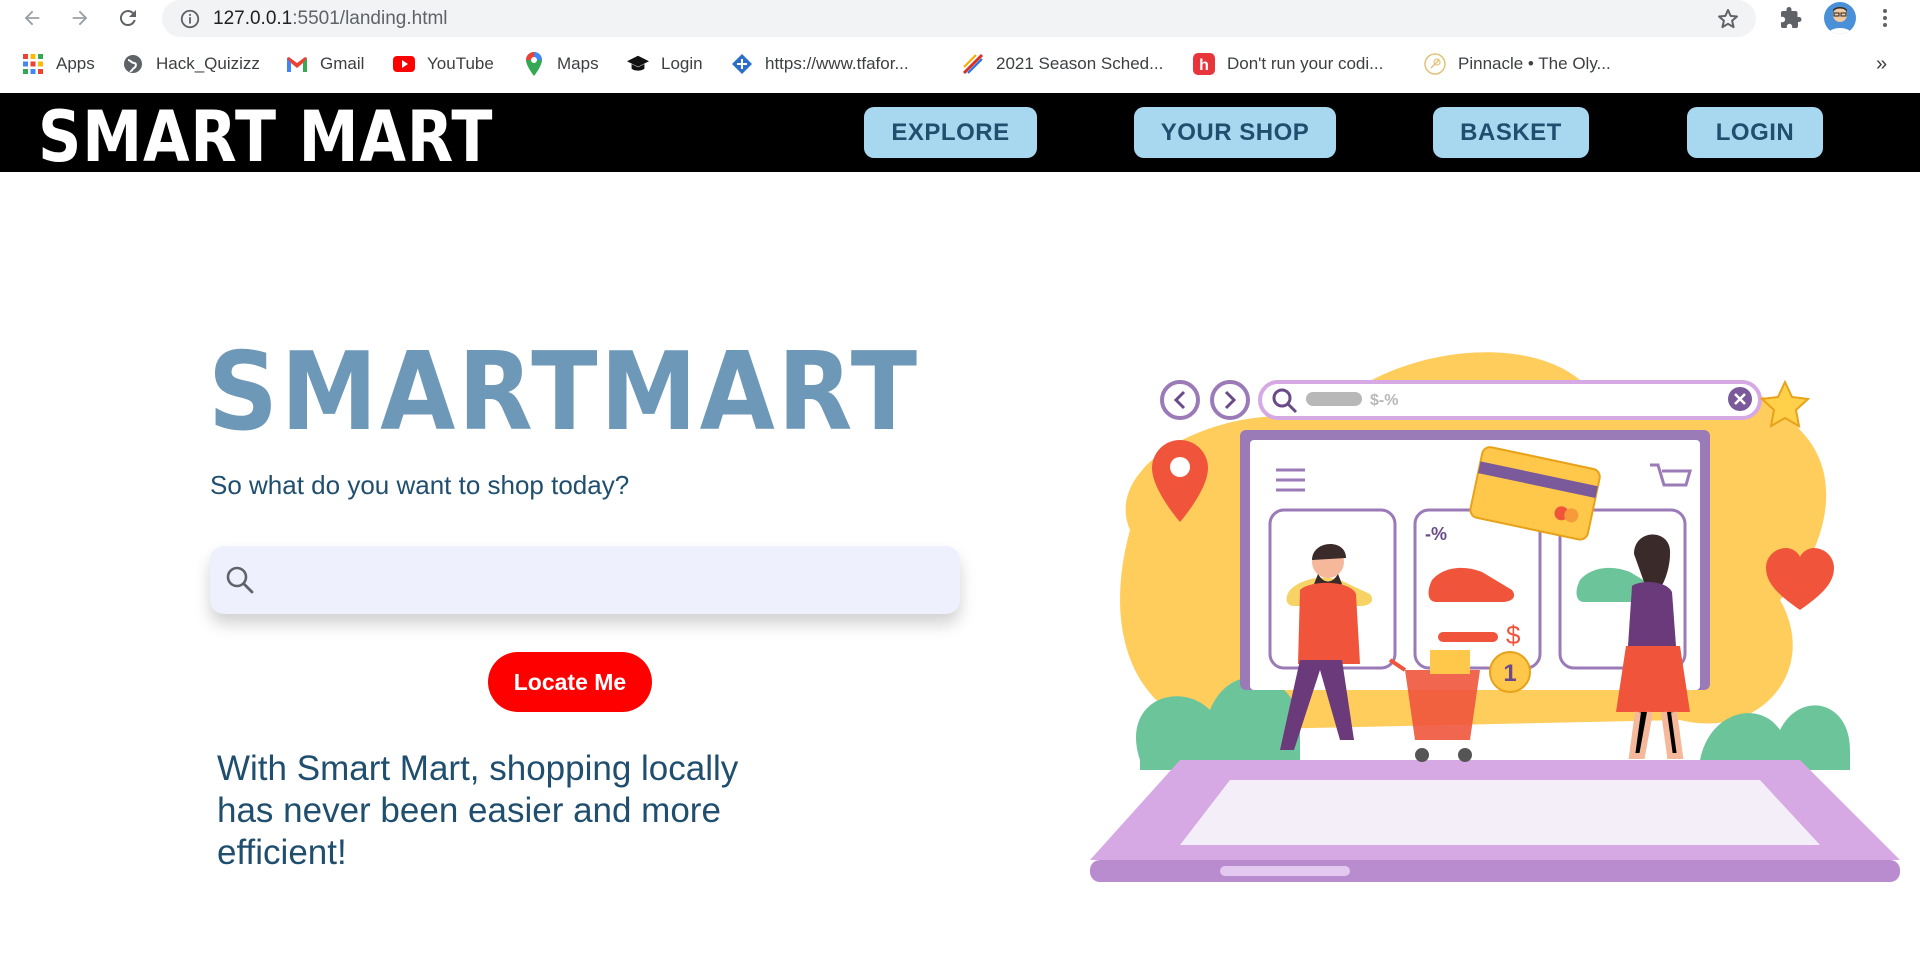  What do you see at coordinates (1468, 637) in the screenshot?
I see `price-bar` at bounding box center [1468, 637].